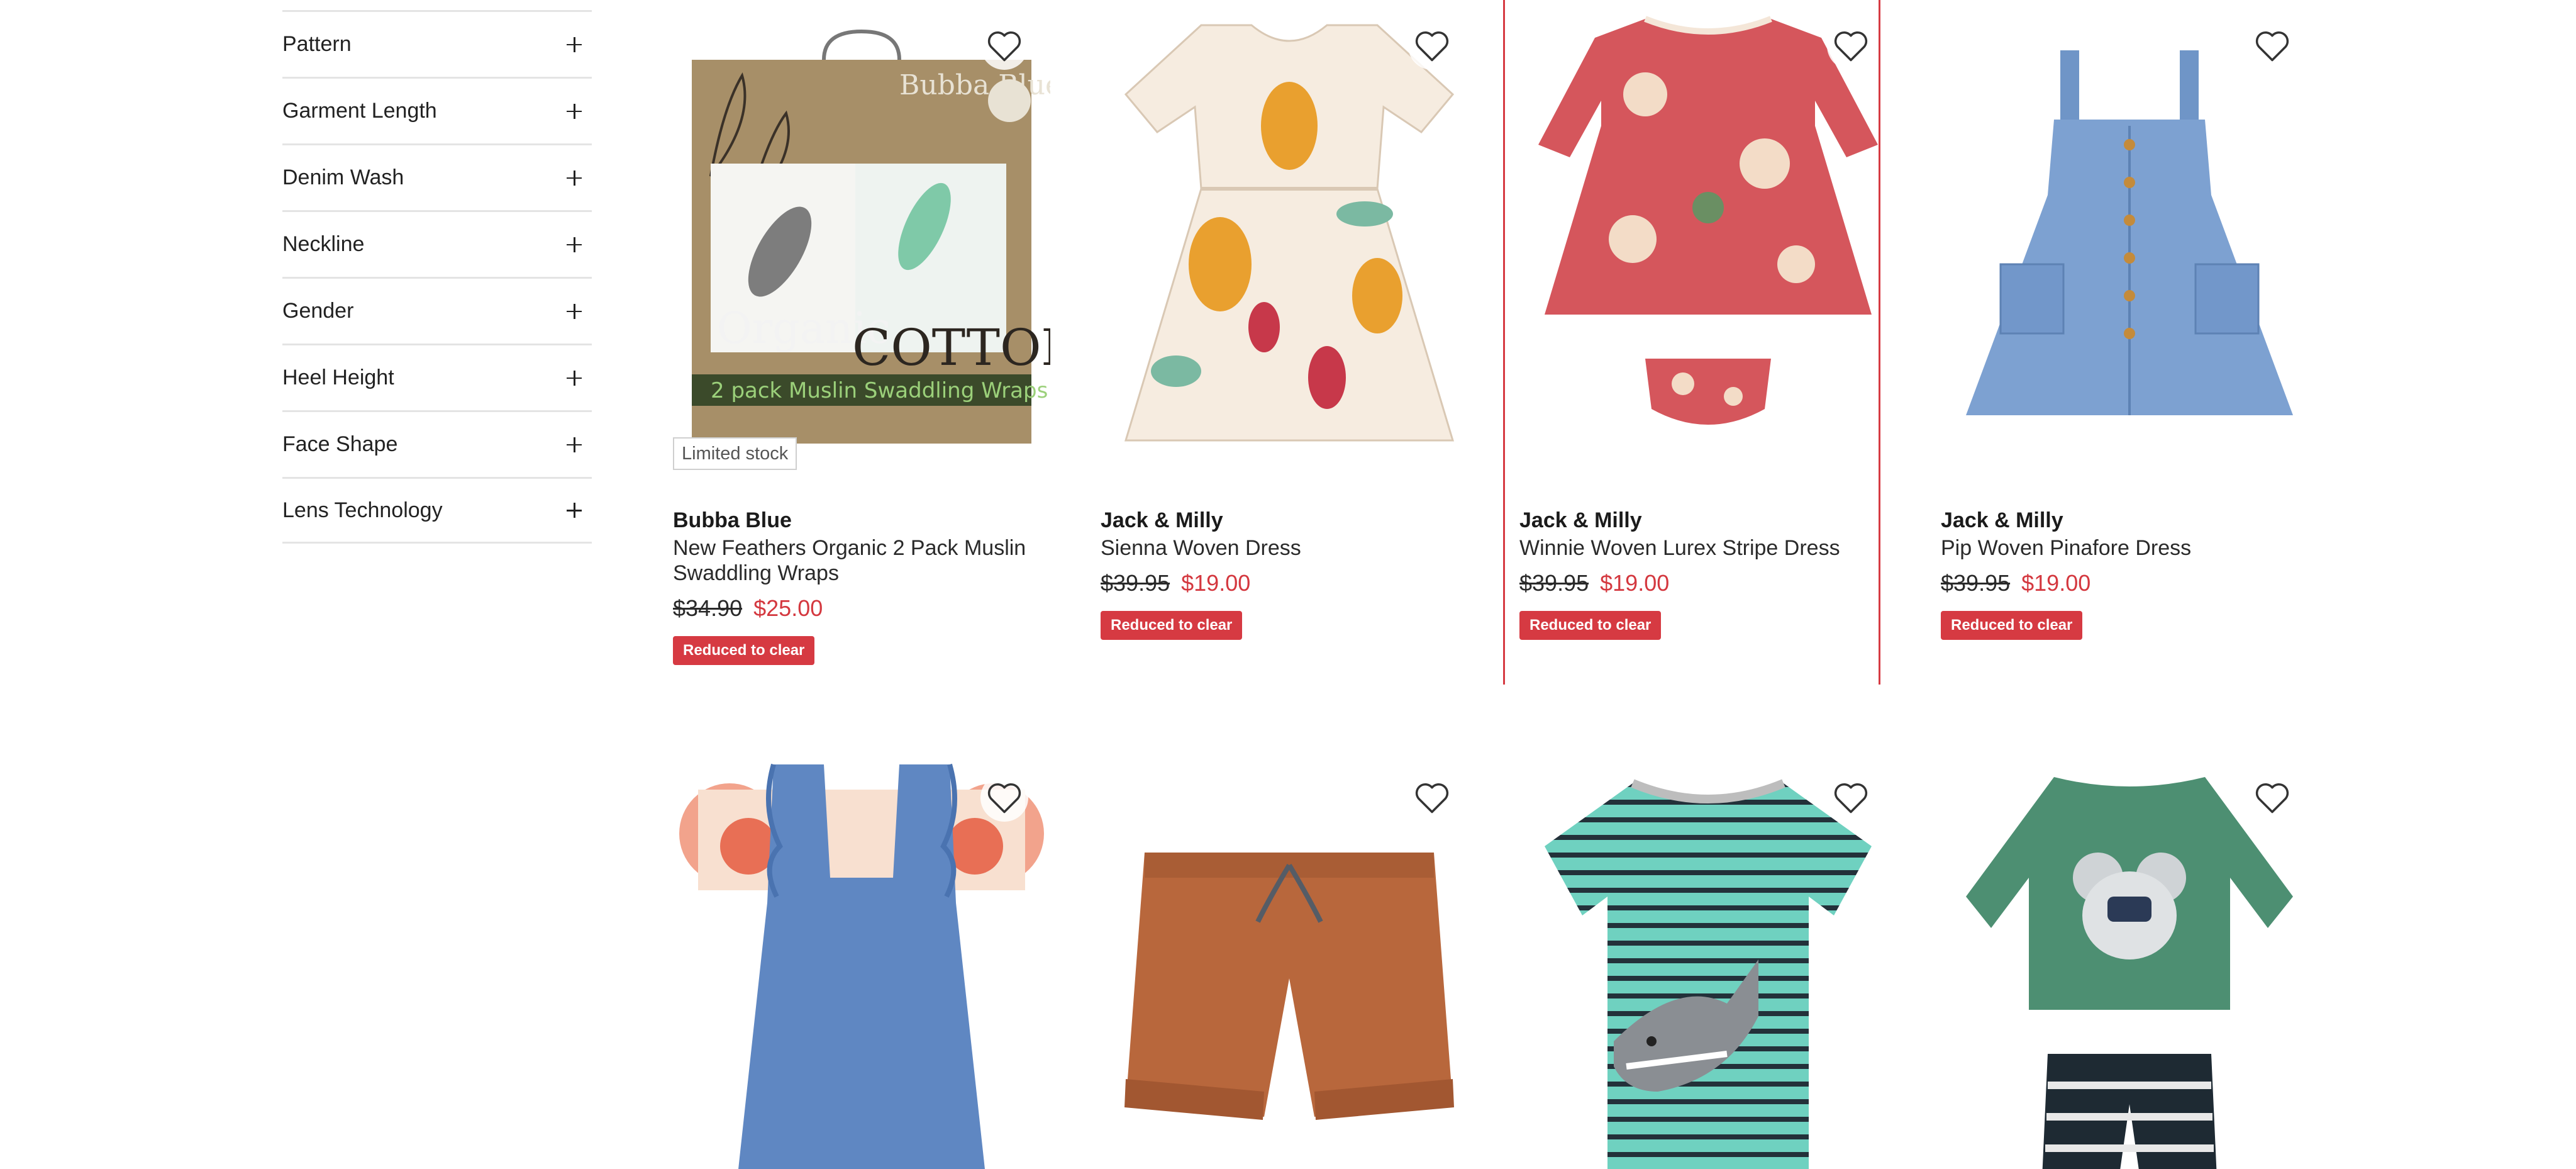  I want to click on filter-label: Pattern, so click(317, 44).